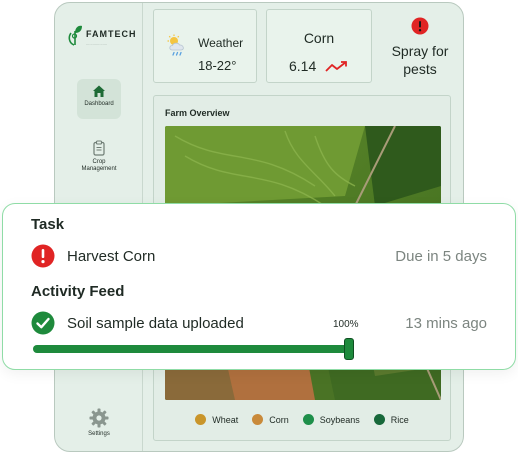 This screenshot has height=454, width=518. What do you see at coordinates (446, 323) in the screenshot?
I see `activity-time: 13 mins ago` at bounding box center [446, 323].